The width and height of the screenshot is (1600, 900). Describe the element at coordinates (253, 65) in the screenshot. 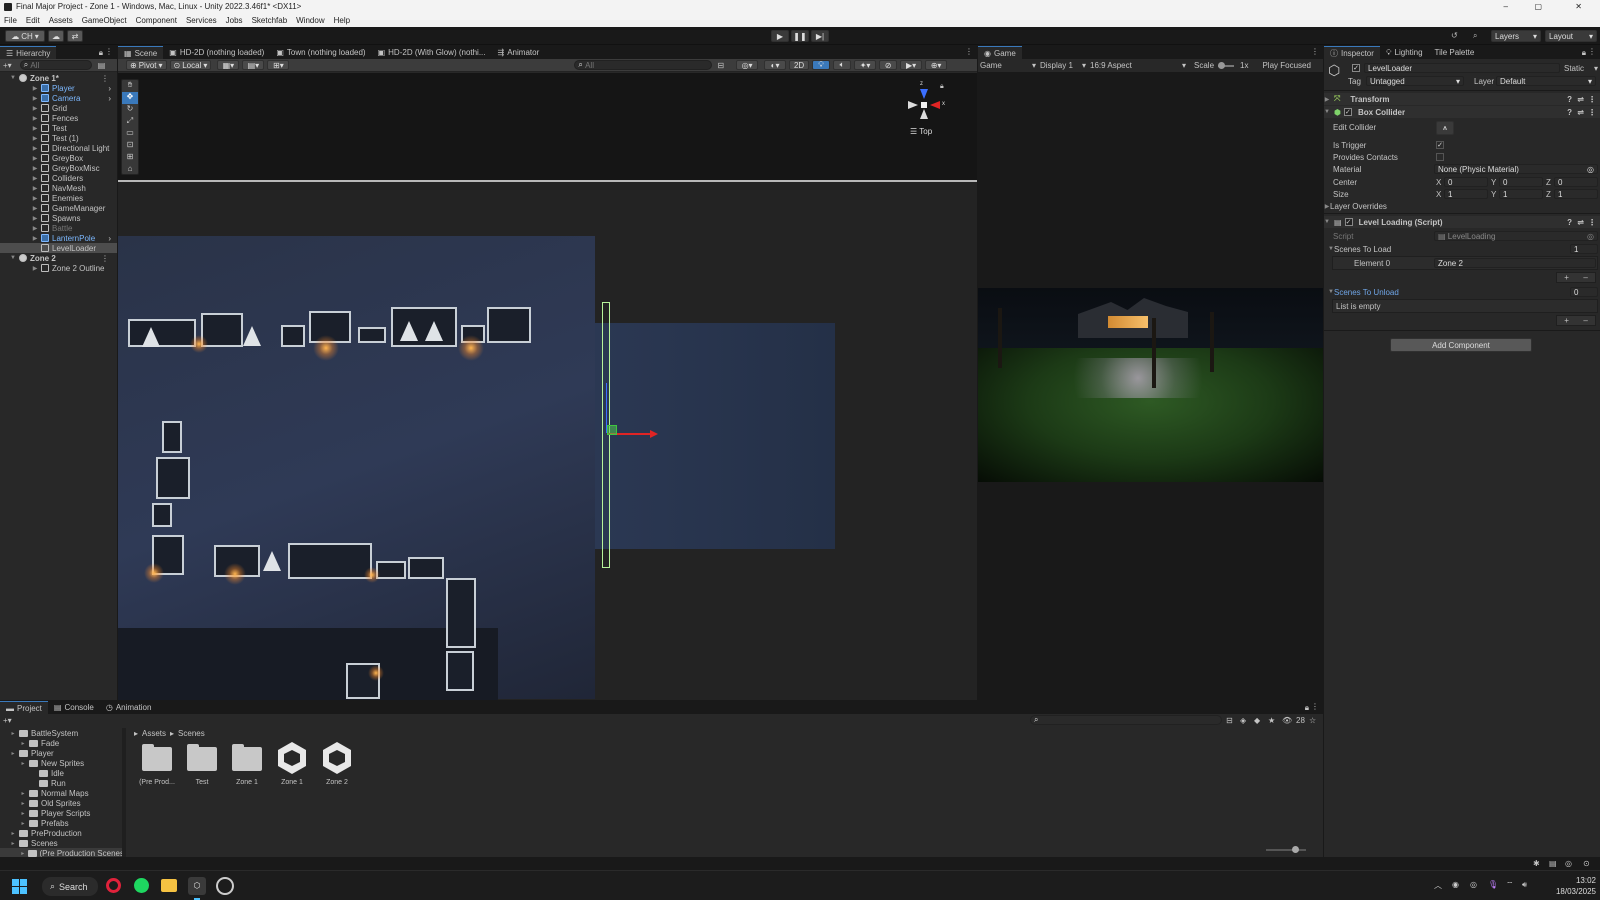

I see `snap-increment-icon: ▤▾` at that location.